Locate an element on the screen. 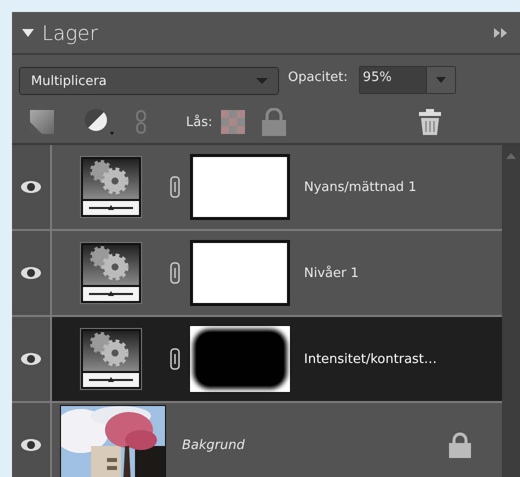 This screenshot has height=477, width=520. panel-title: Lager is located at coordinates (70, 32).